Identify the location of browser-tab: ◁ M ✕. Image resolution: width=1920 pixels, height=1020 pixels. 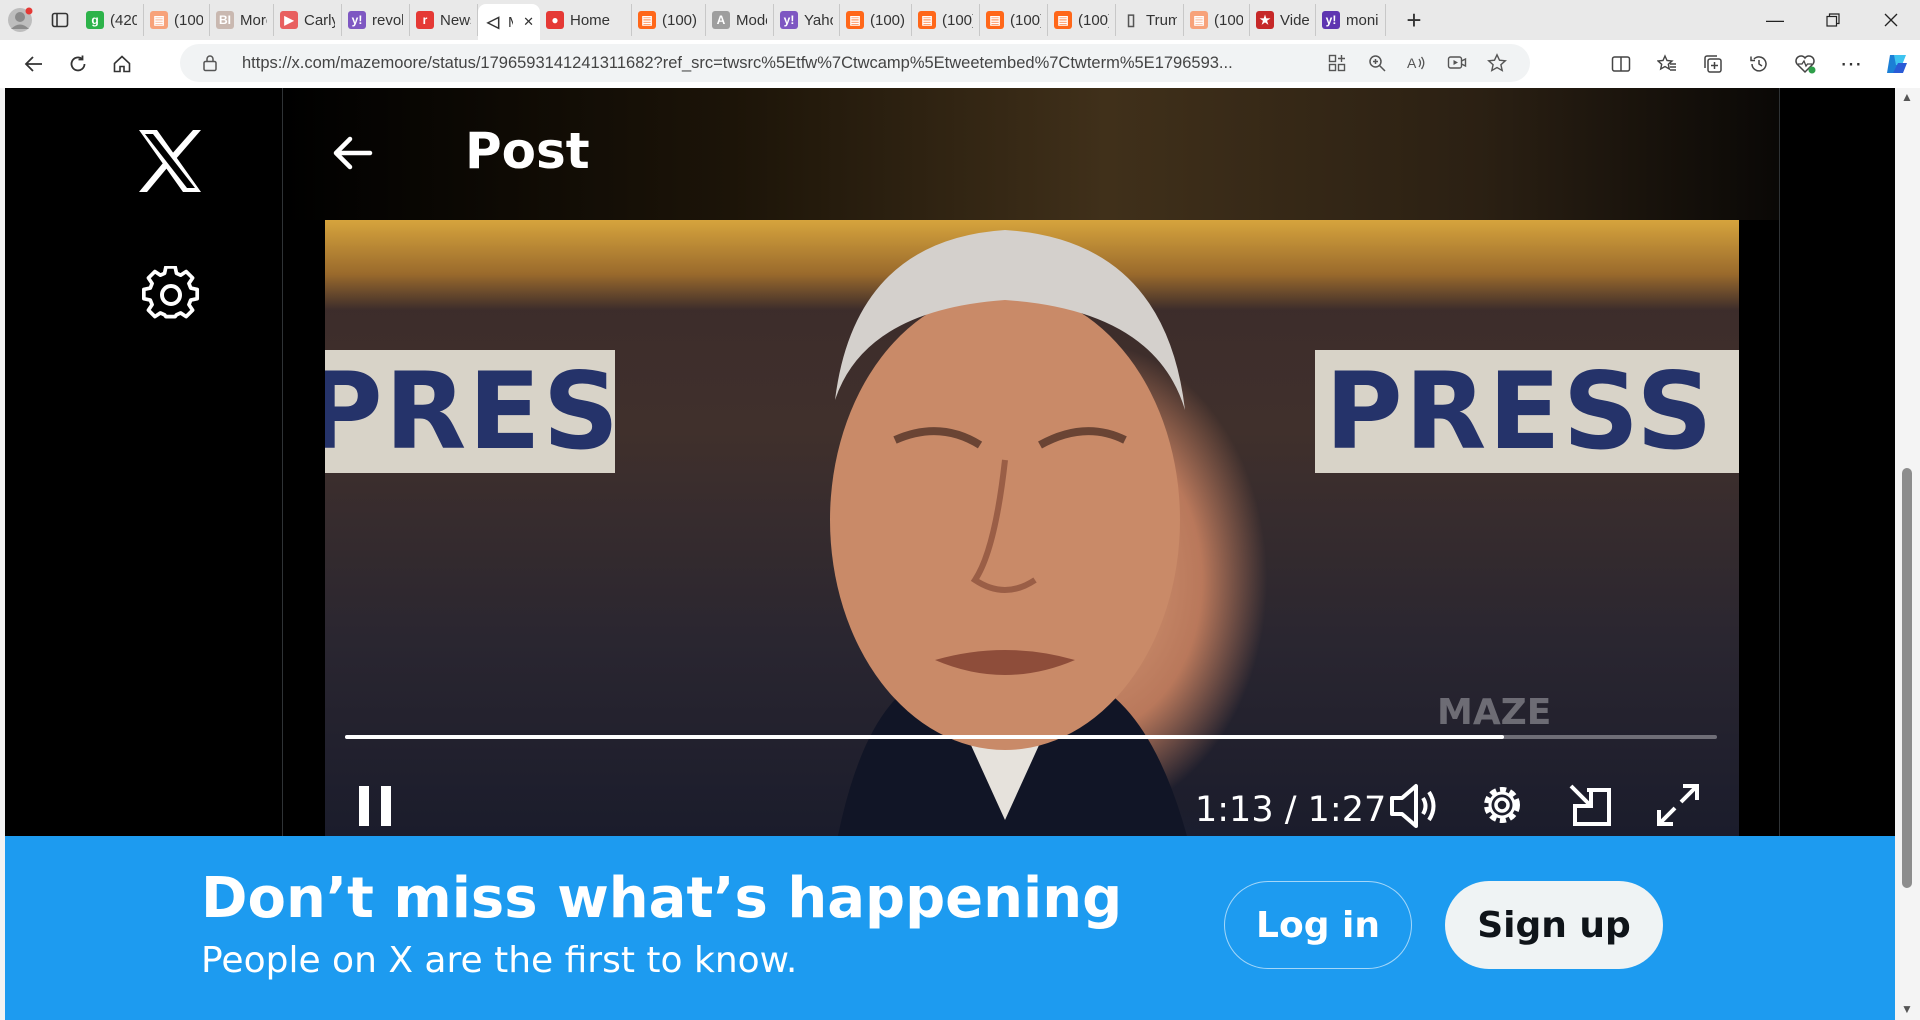
(509, 22).